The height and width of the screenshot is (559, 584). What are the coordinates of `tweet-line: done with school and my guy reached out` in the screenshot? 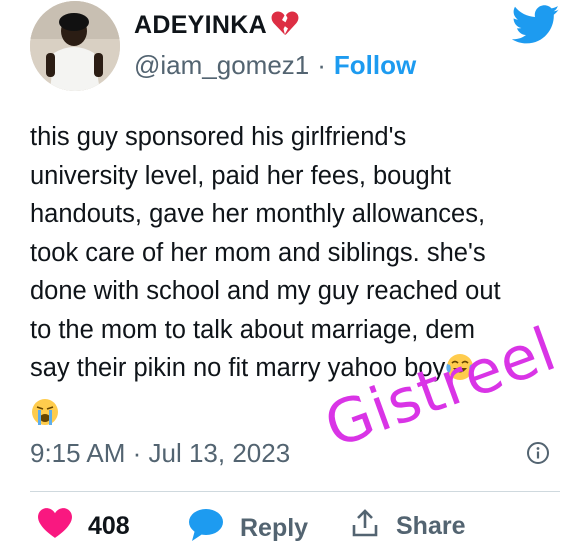 It's located at (265, 291).